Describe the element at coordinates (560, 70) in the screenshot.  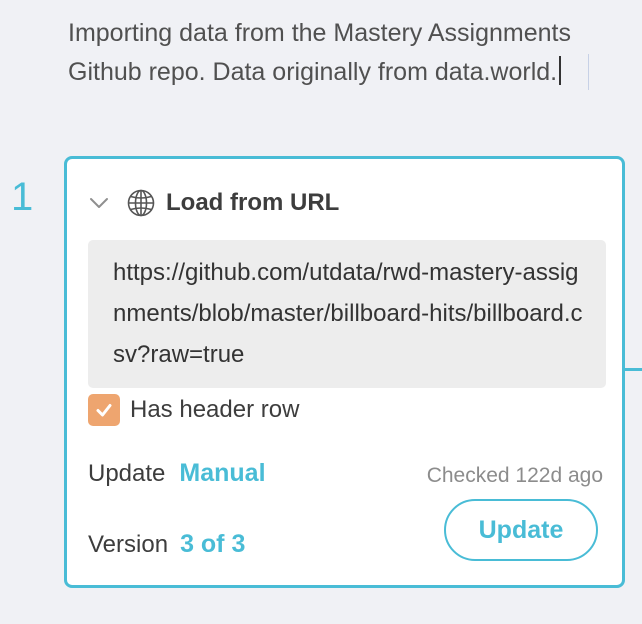
I see `text-cursor` at that location.